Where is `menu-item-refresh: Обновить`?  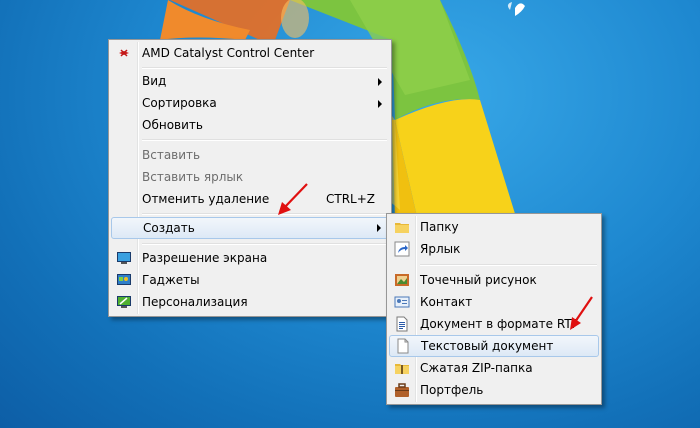 menu-item-refresh: Обновить is located at coordinates (250, 125).